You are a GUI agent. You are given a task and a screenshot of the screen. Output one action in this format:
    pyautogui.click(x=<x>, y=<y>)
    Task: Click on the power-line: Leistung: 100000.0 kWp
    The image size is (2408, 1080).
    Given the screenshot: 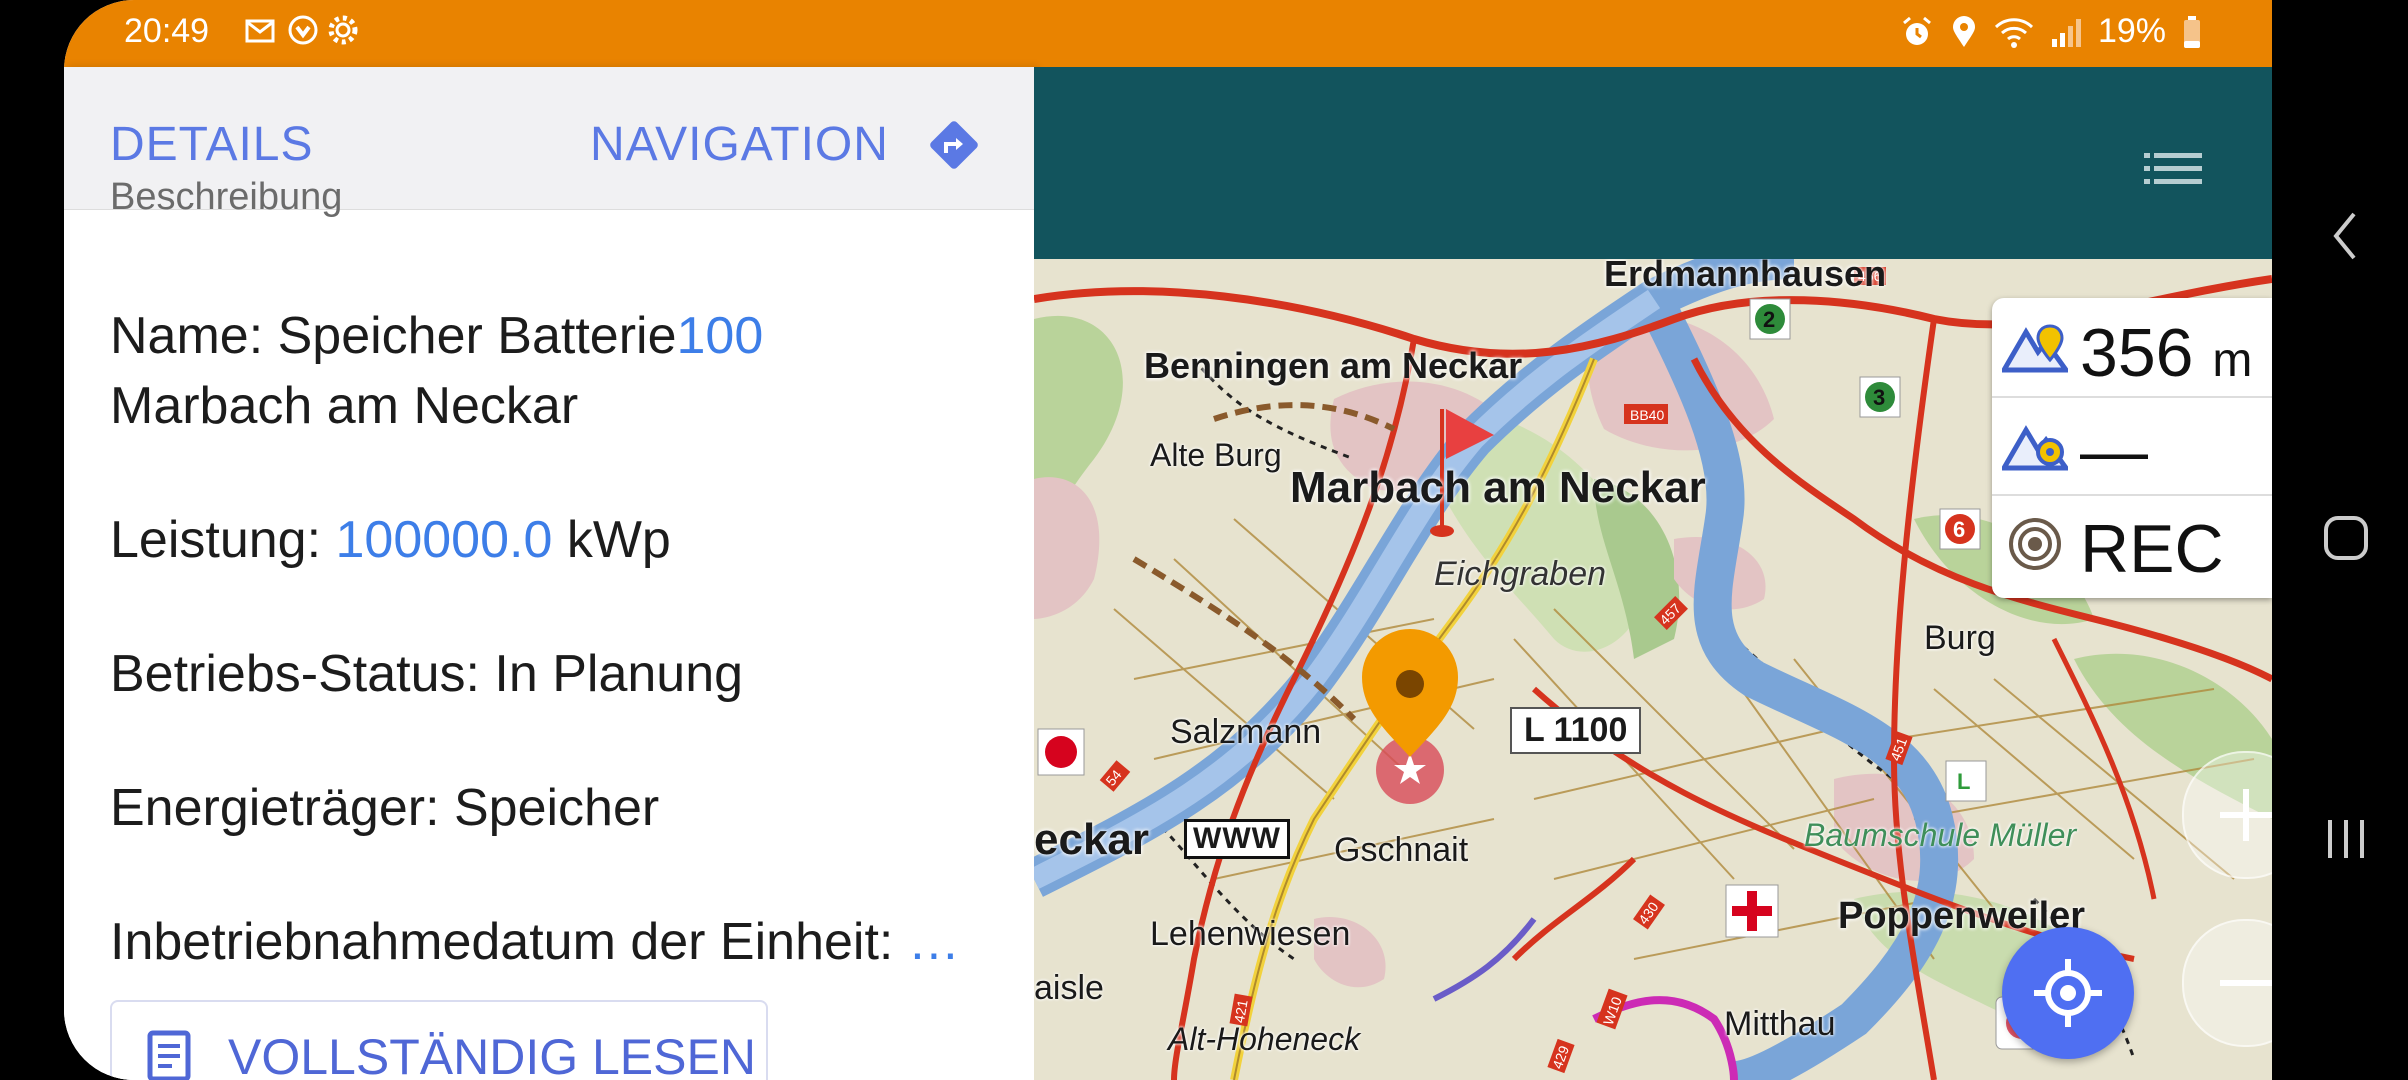 What is the action you would take?
    pyautogui.click(x=390, y=540)
    